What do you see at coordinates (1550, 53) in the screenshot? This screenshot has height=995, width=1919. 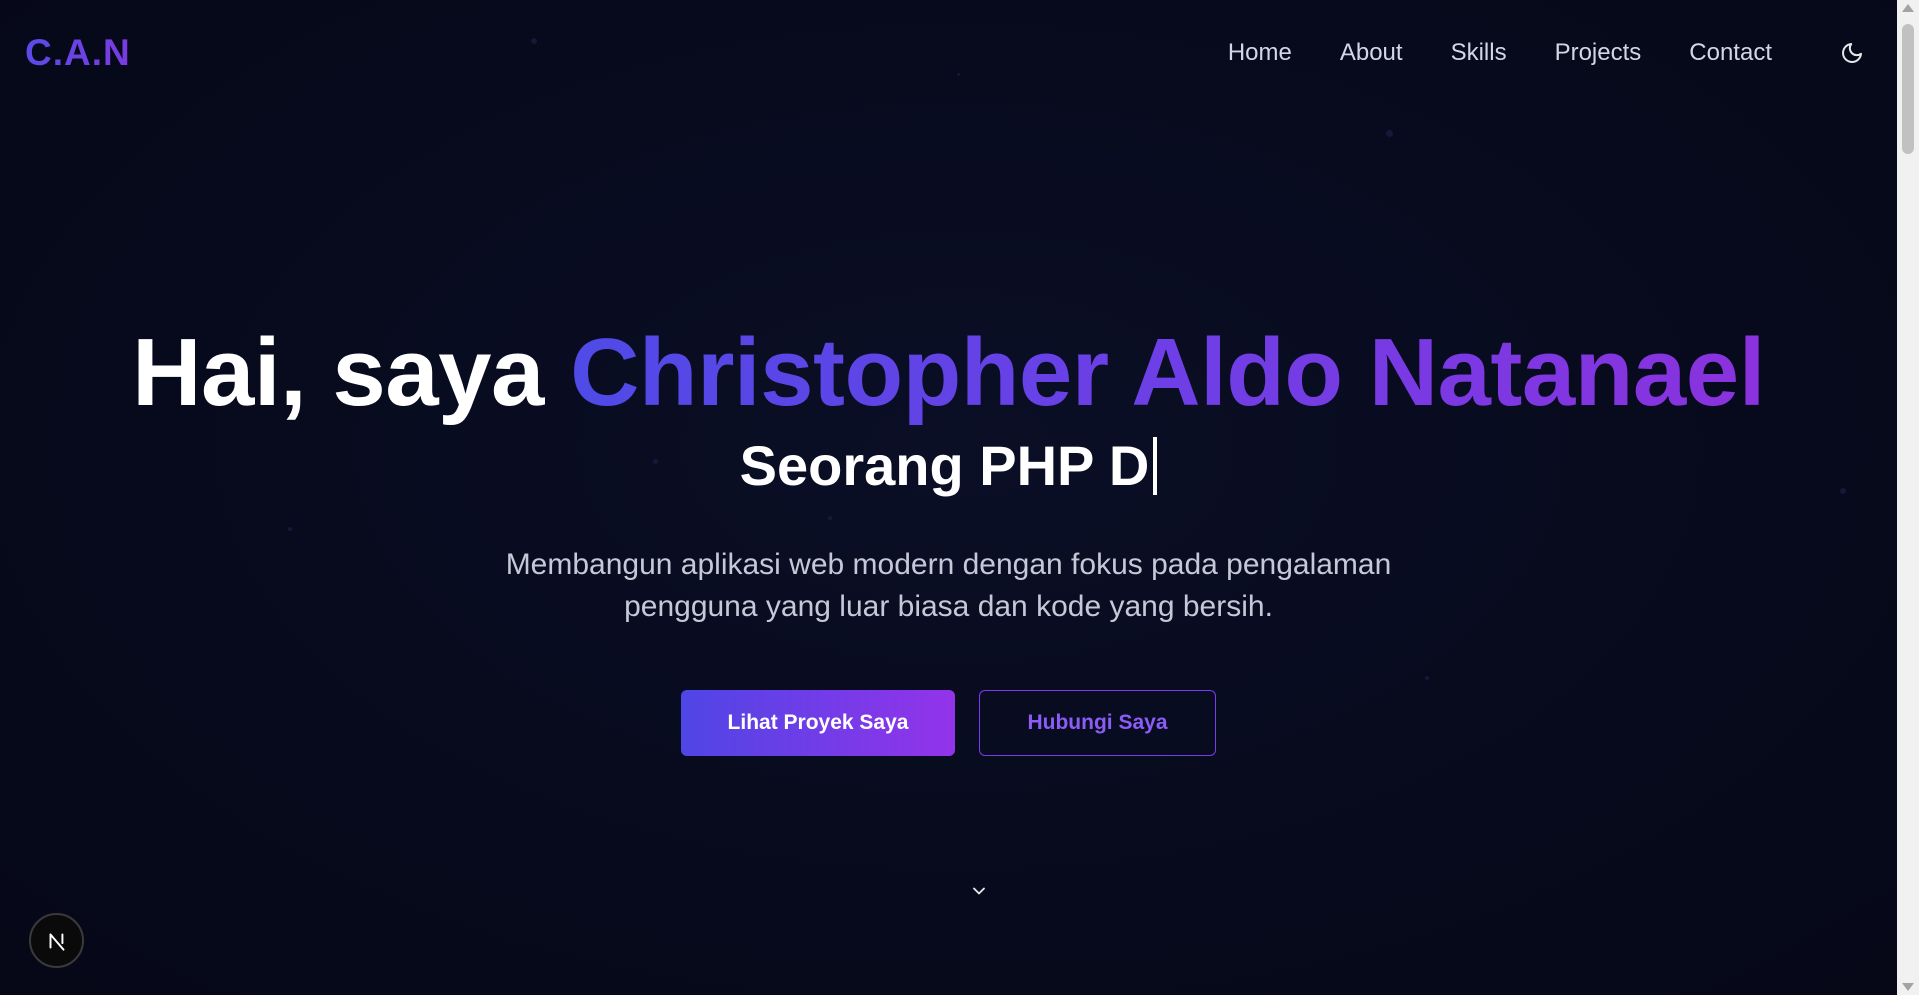 I see `nav-menu: Home About Skills Projects Contact` at bounding box center [1550, 53].